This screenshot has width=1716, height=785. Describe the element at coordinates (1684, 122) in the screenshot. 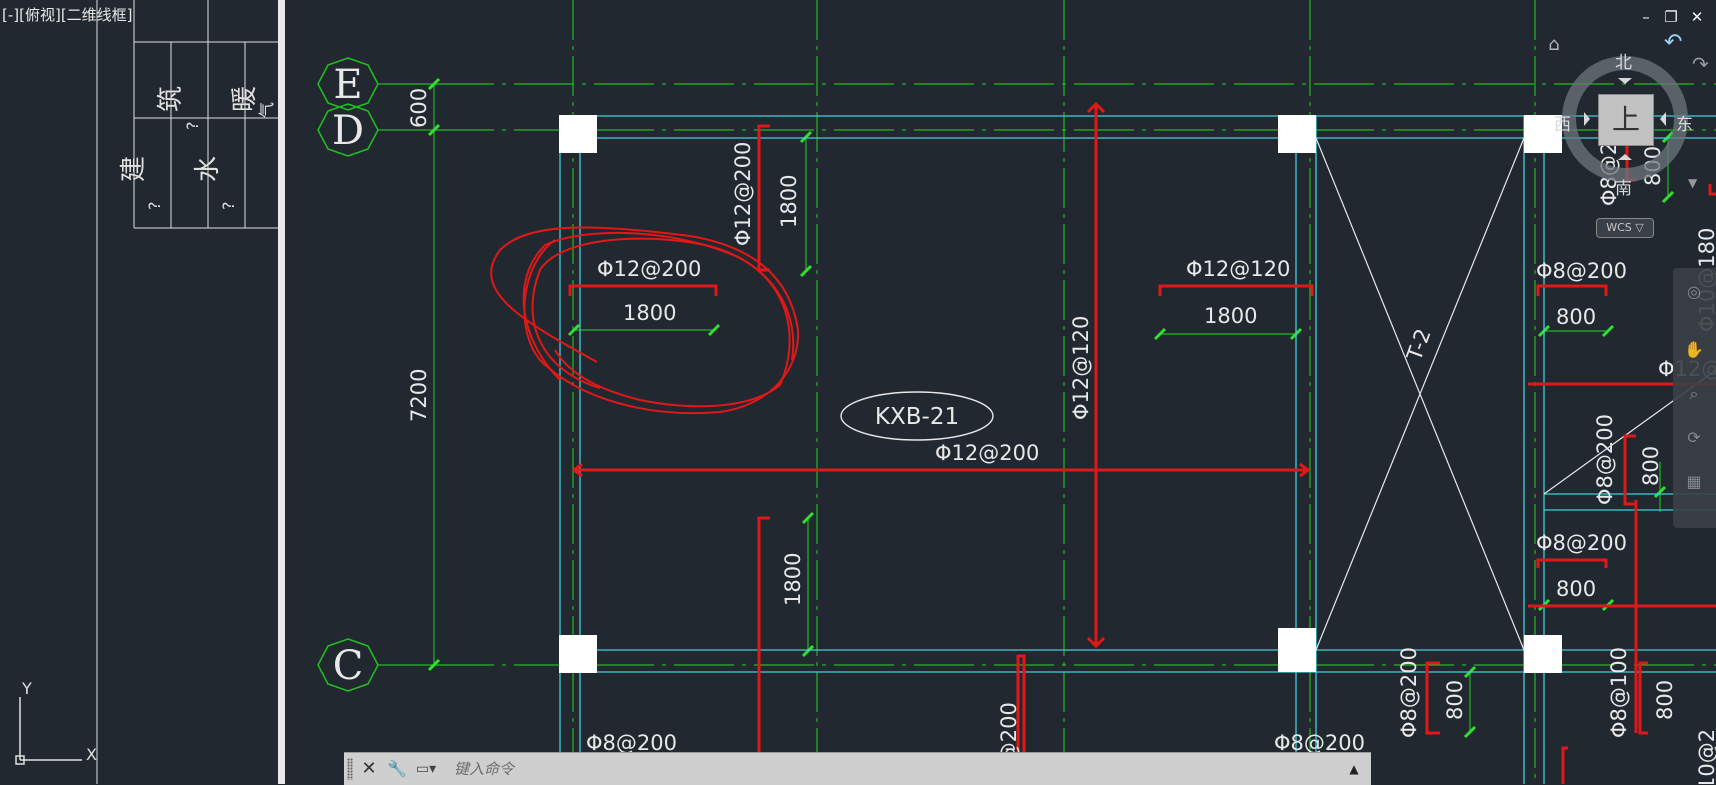

I see `compass-east: 东` at that location.